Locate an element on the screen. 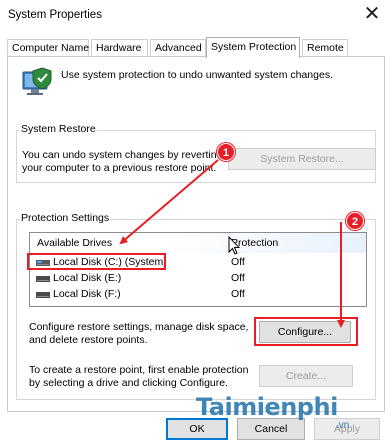 The width and height of the screenshot is (392, 445). annotation-badge-2: 2 is located at coordinates (355, 221).